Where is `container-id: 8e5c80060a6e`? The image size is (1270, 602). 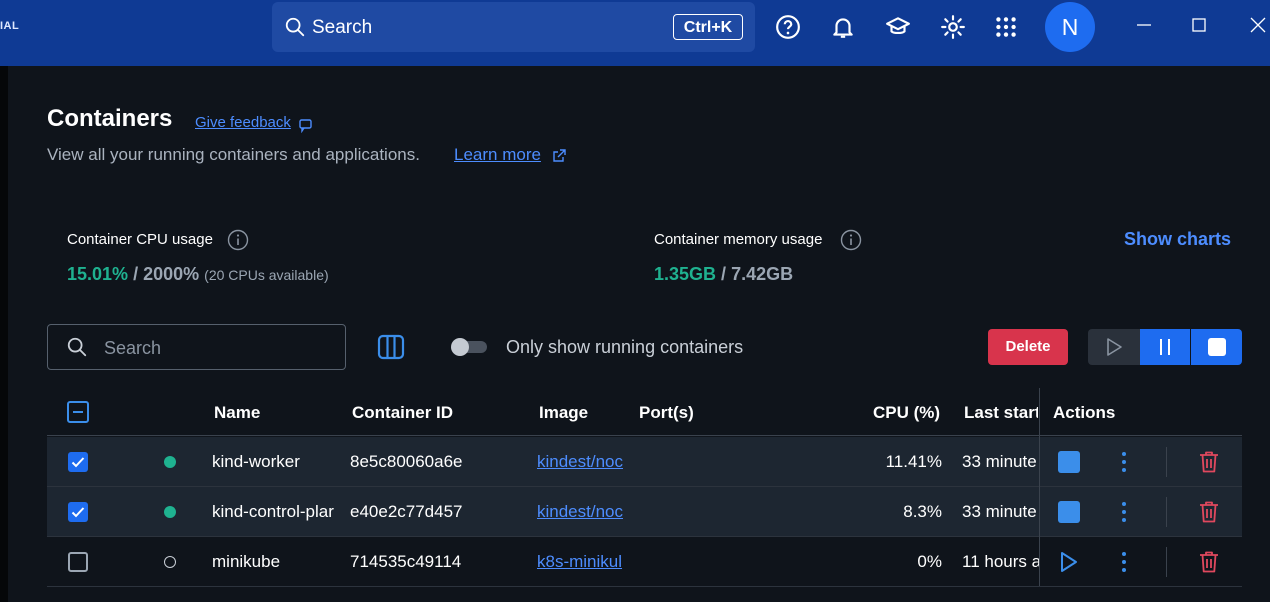 container-id: 8e5c80060a6e is located at coordinates (406, 461).